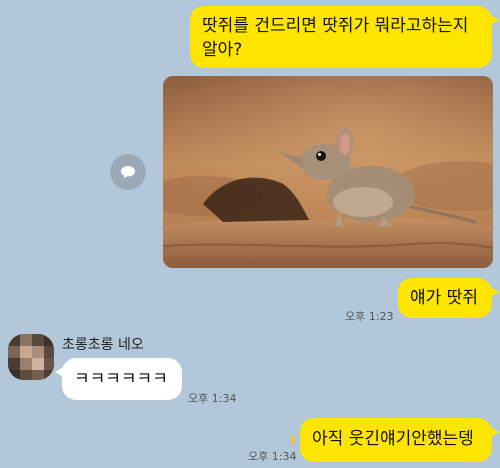 The width and height of the screenshot is (500, 468). What do you see at coordinates (121, 379) in the screenshot?
I see `message-text: ㅋㅋㅋㅋㅋㅋ` at bounding box center [121, 379].